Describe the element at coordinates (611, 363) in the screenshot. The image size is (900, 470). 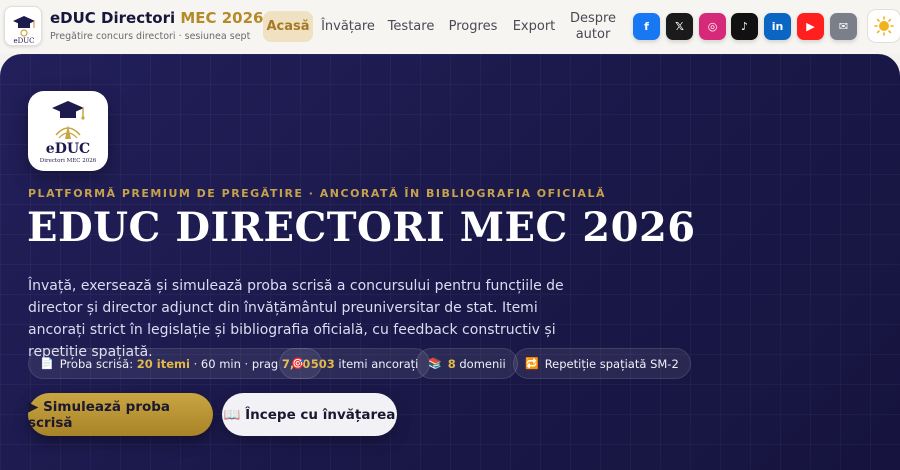
I see `chip-repetition-label: Repetiție spațiată SM-2` at that location.